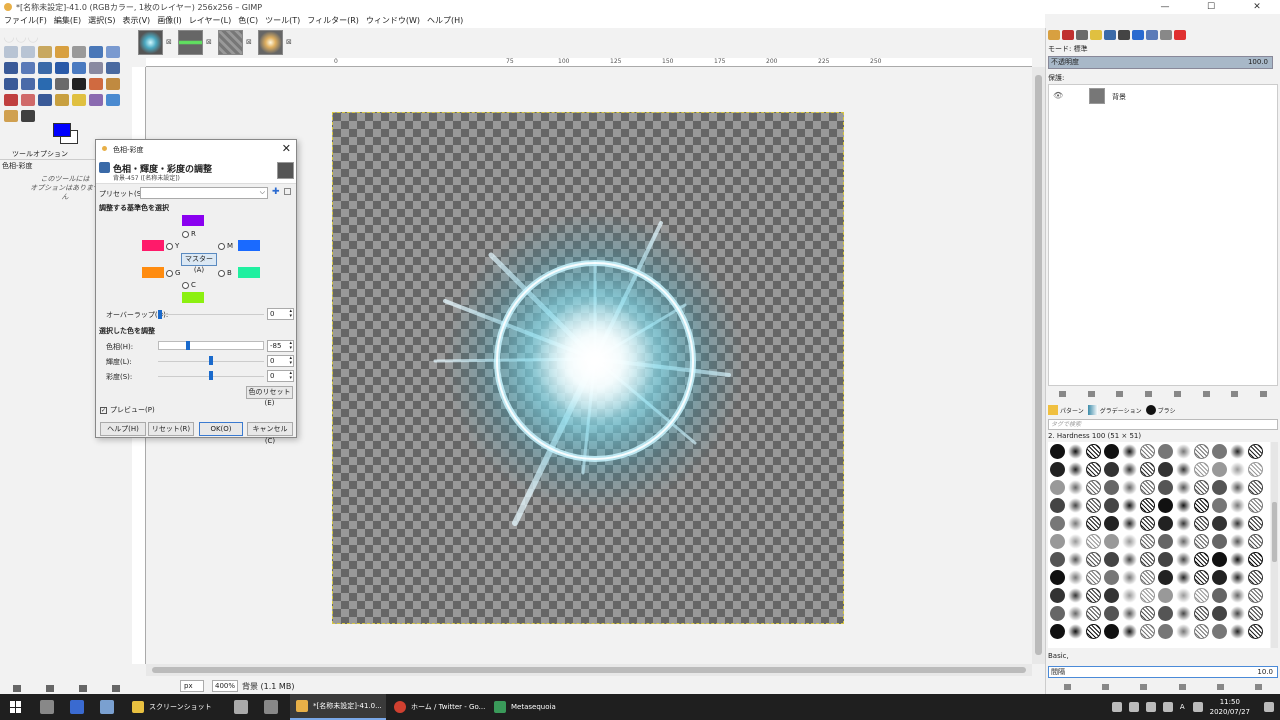 Image resolution: width=1280 pixels, height=720 pixels. What do you see at coordinates (270, 433) in the screenshot?
I see `cancel-button: キャンセル(C)` at bounding box center [270, 433].